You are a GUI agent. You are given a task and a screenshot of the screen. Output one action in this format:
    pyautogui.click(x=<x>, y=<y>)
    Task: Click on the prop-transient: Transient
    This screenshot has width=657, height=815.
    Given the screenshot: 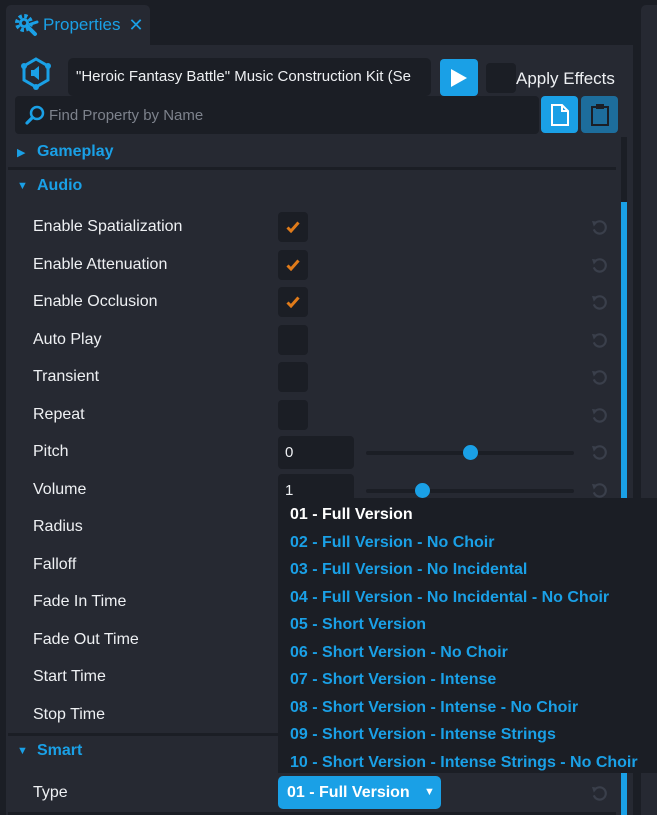 What is the action you would take?
    pyautogui.click(x=311, y=377)
    